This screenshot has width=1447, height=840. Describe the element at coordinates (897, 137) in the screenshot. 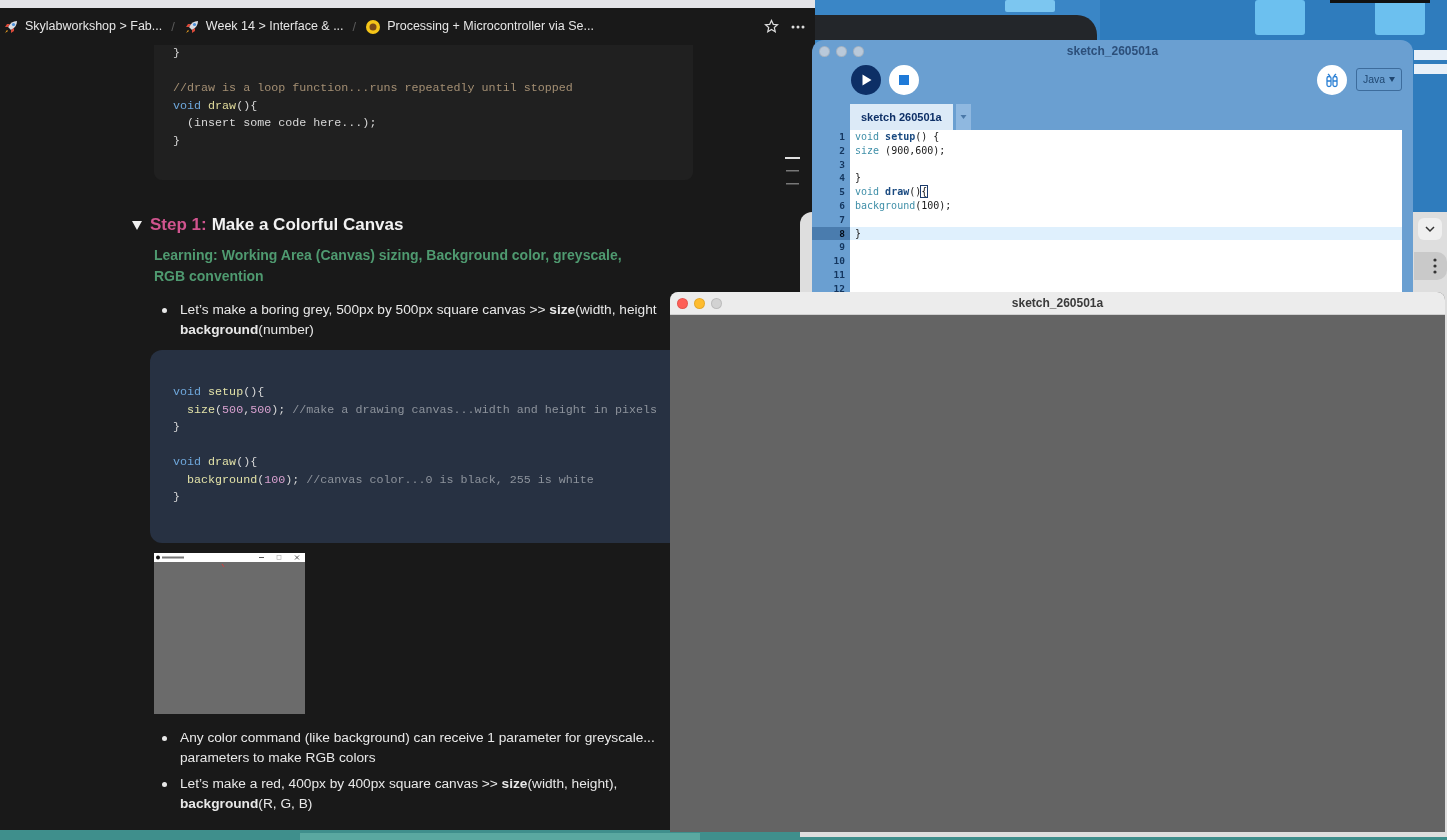

I see `code-line: void setup() {` at that location.